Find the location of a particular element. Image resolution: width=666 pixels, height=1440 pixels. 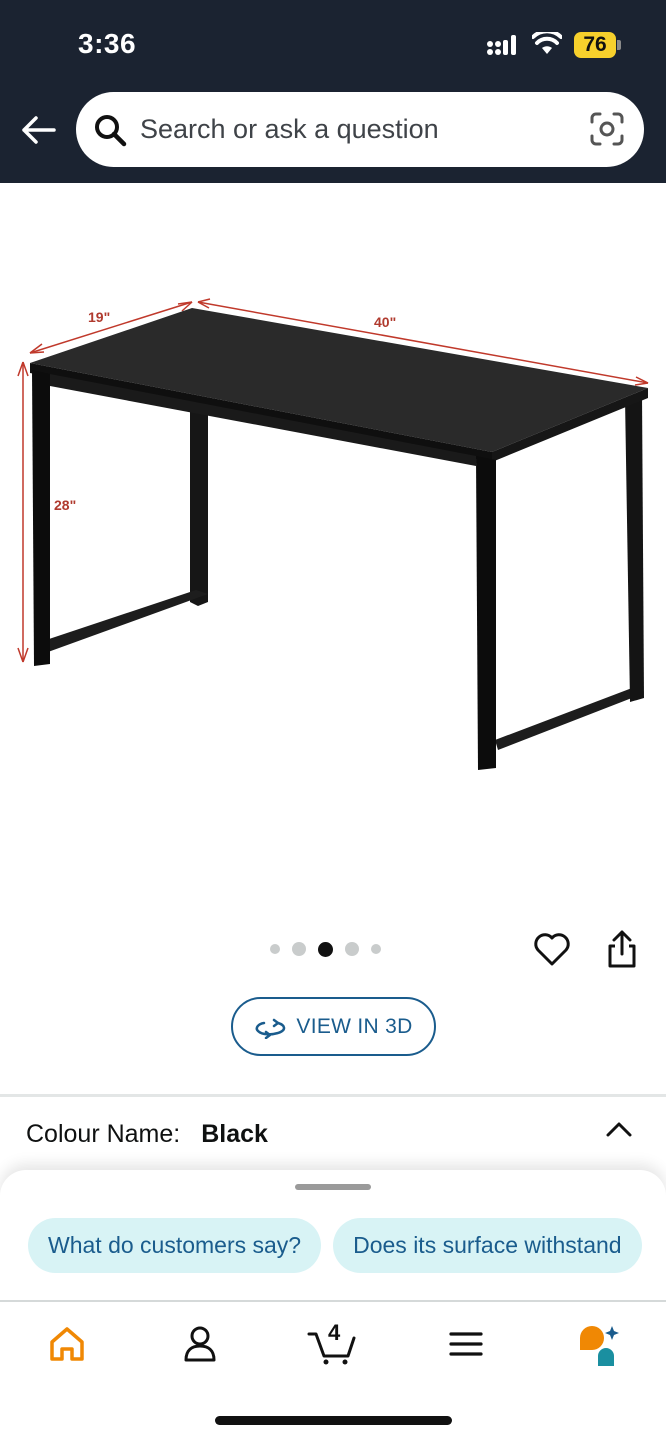

camera-scan-icon is located at coordinates (607, 129).